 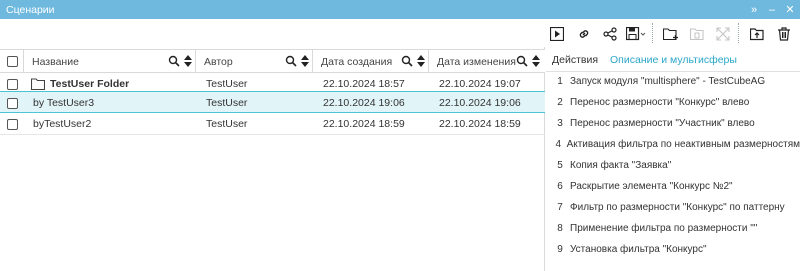 I want to click on step-number: 7, so click(x=560, y=207).